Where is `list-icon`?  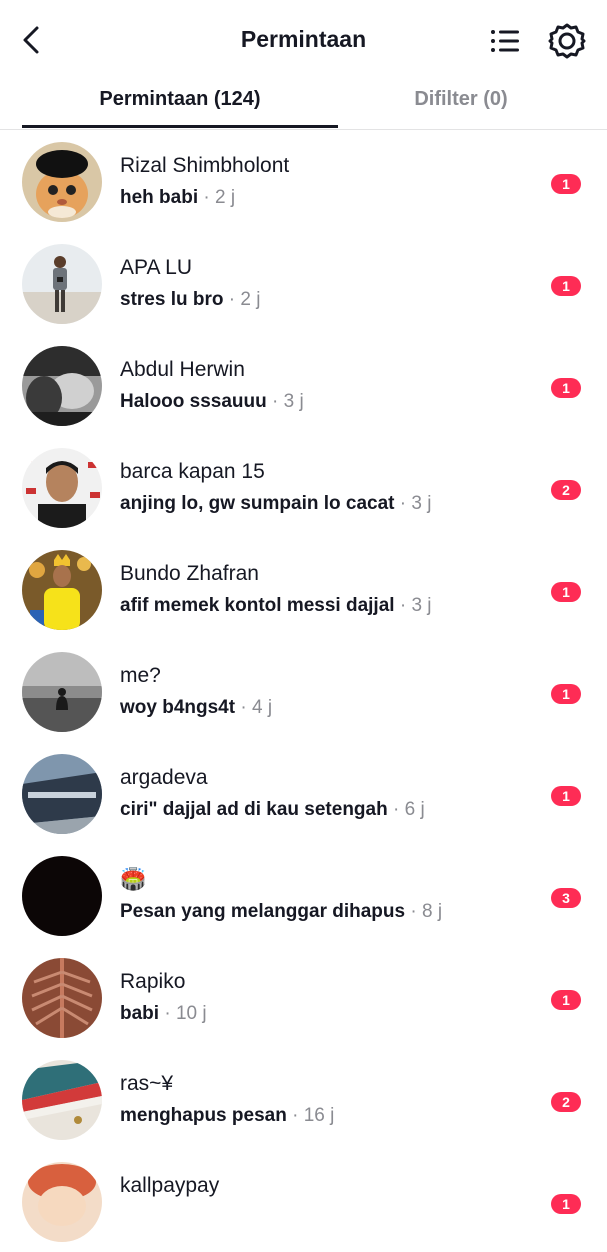 list-icon is located at coordinates (505, 41).